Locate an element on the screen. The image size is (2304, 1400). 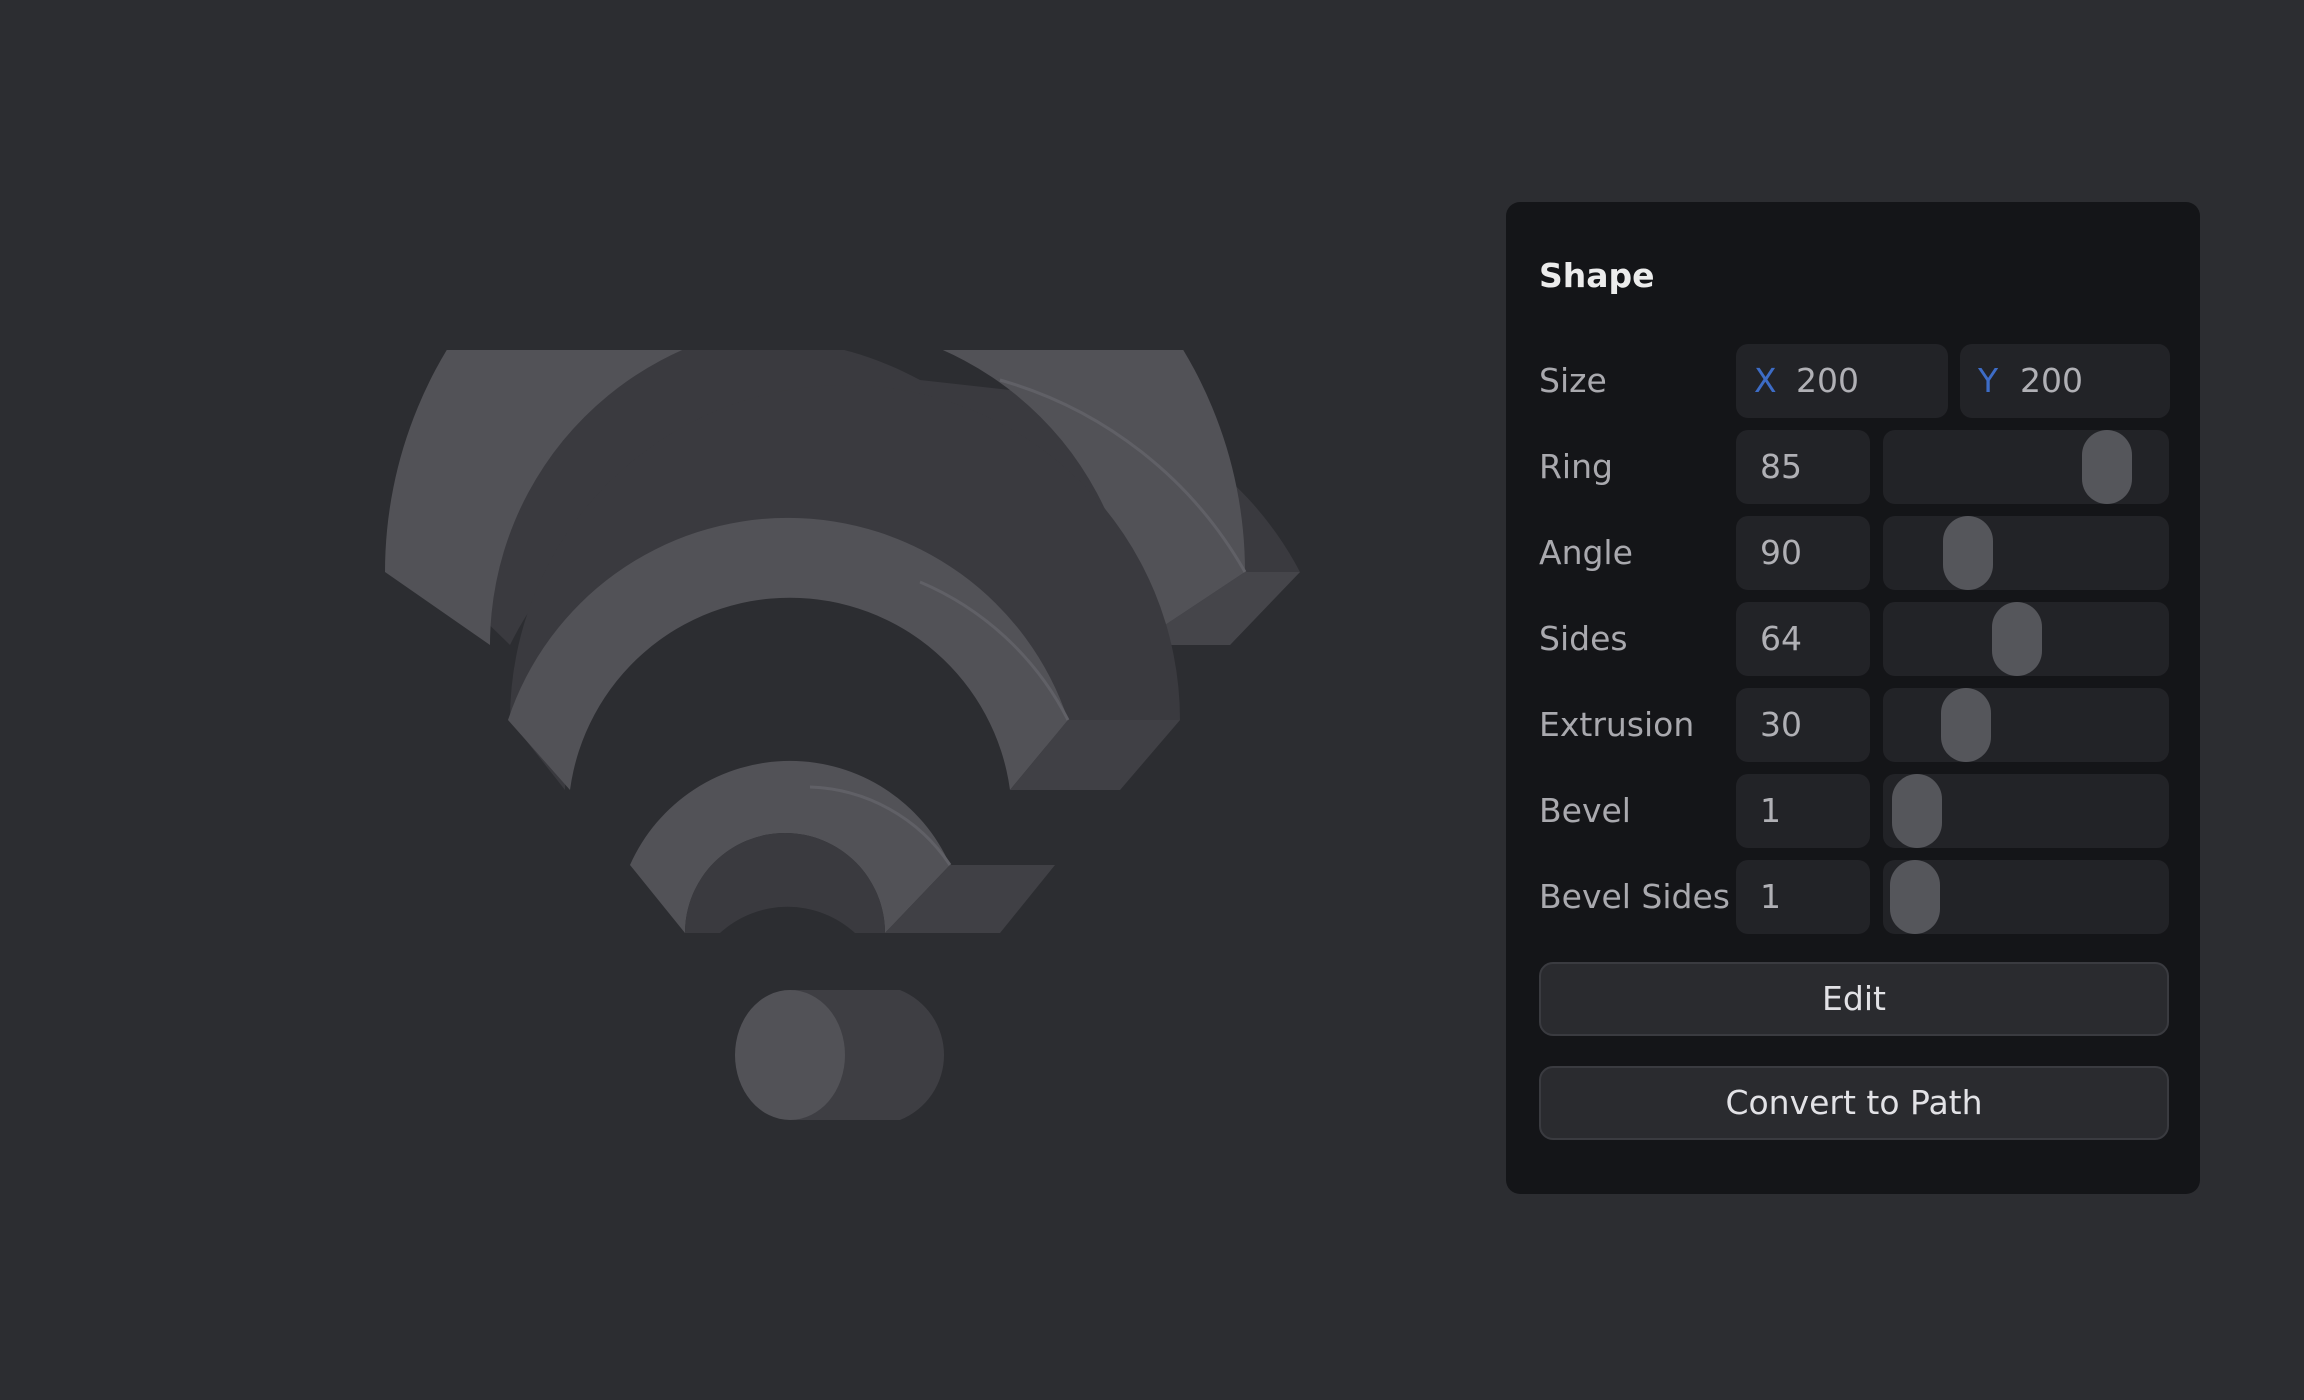
ring-value-field: 85 is located at coordinates (1803, 467).